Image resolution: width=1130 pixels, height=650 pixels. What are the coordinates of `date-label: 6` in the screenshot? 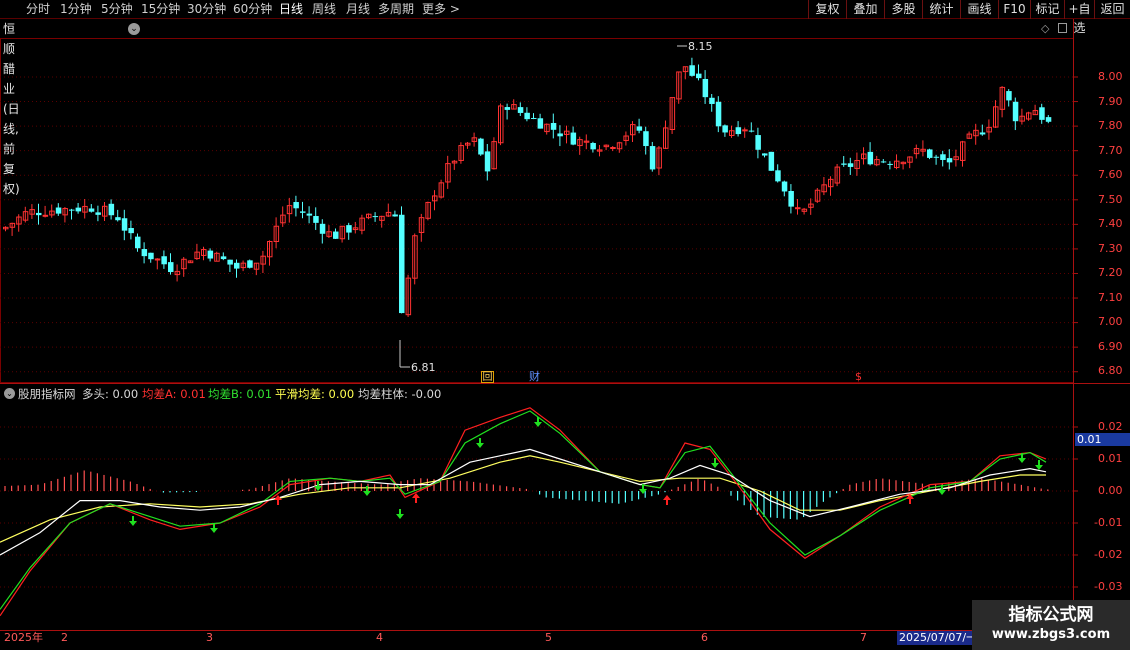 It's located at (704, 637).